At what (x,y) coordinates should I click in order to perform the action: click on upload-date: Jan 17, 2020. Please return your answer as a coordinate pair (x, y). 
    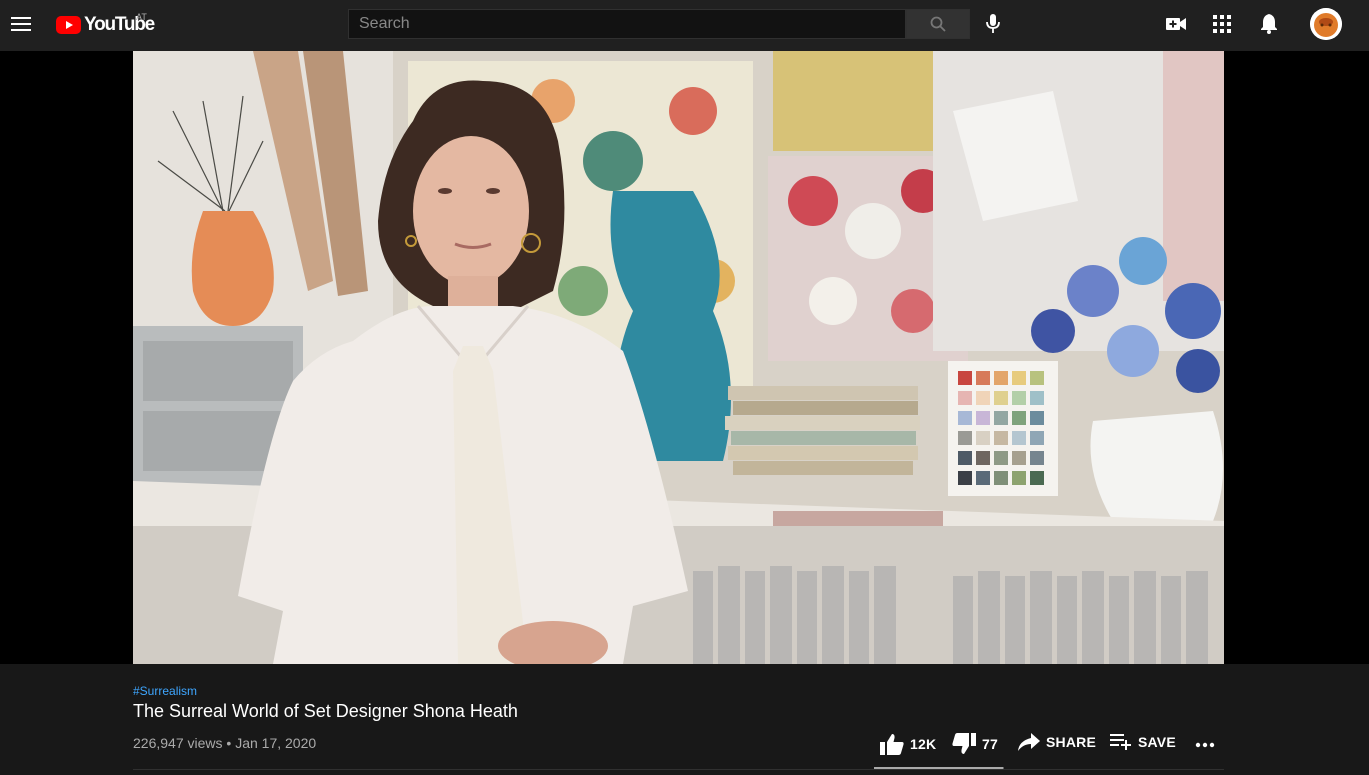
    Looking at the image, I should click on (276, 743).